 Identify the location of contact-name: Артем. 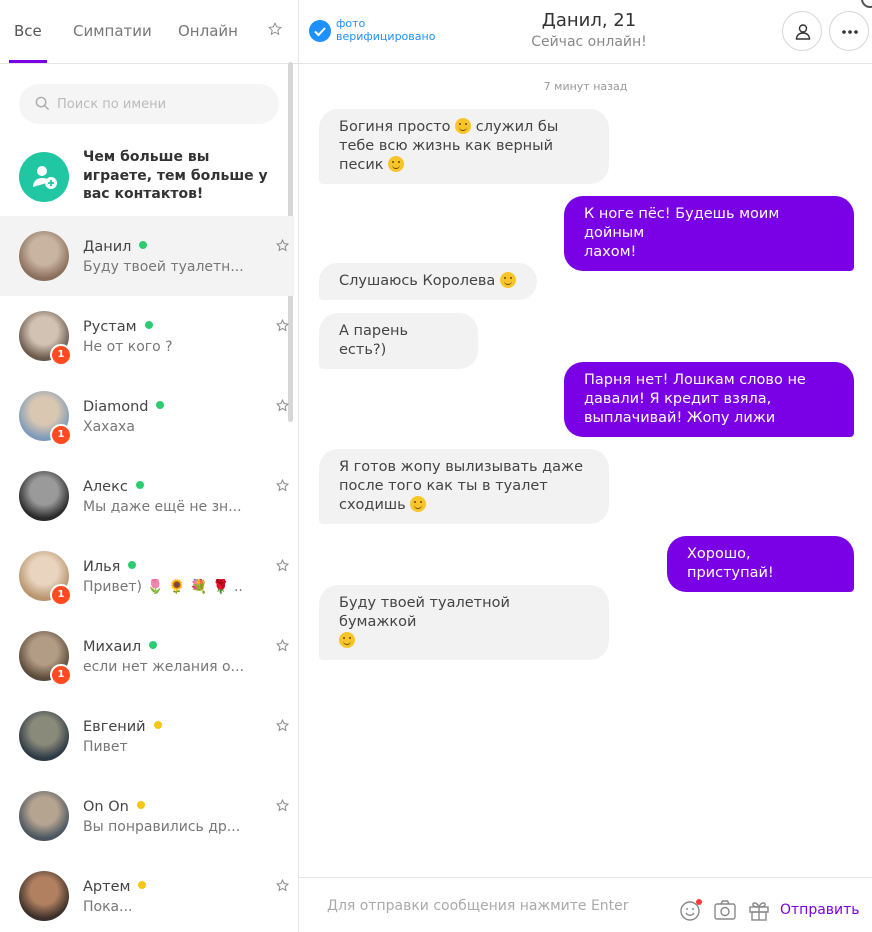
(115, 887).